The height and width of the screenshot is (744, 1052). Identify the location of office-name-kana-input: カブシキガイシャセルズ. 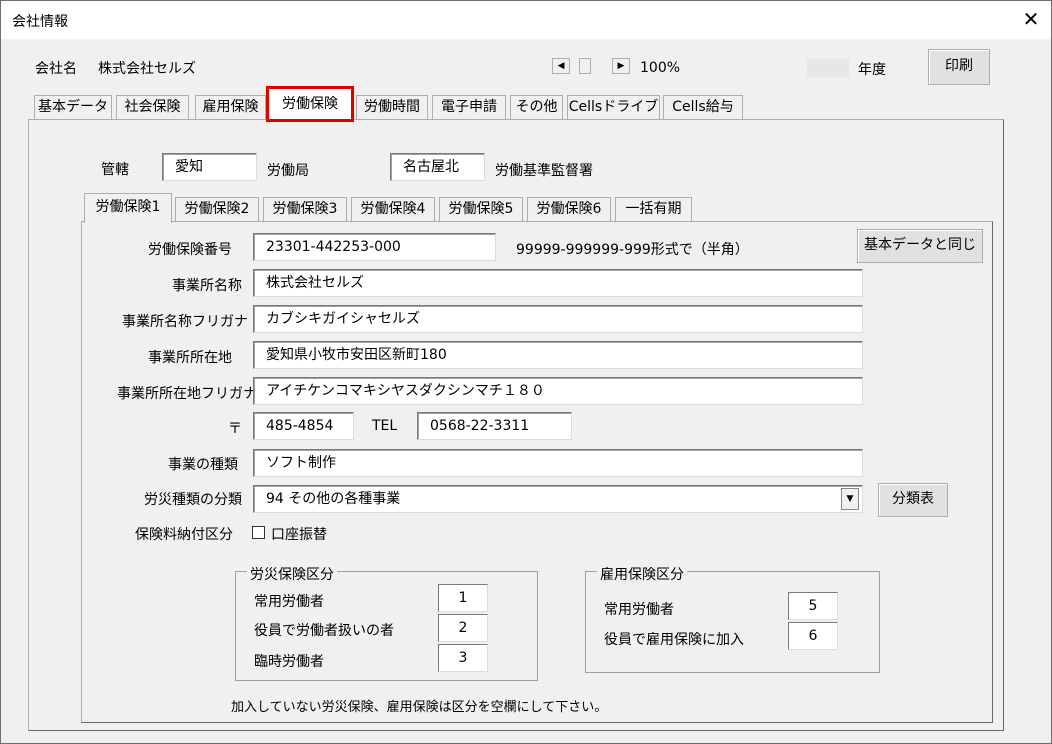
(558, 319).